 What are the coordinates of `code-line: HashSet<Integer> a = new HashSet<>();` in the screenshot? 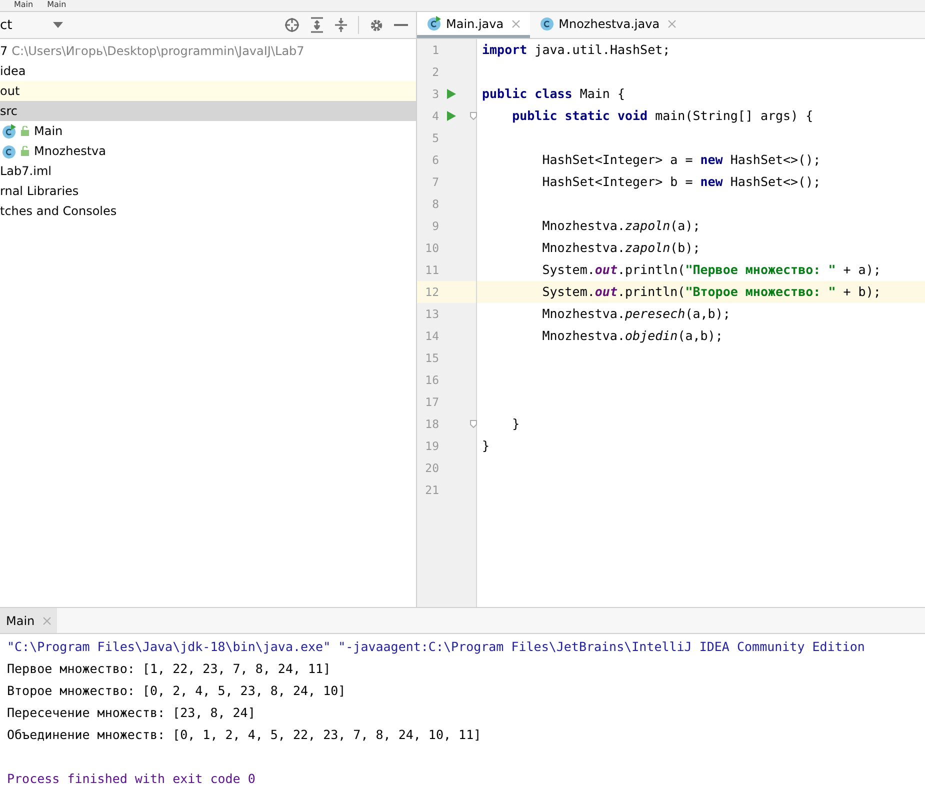 It's located at (681, 159).